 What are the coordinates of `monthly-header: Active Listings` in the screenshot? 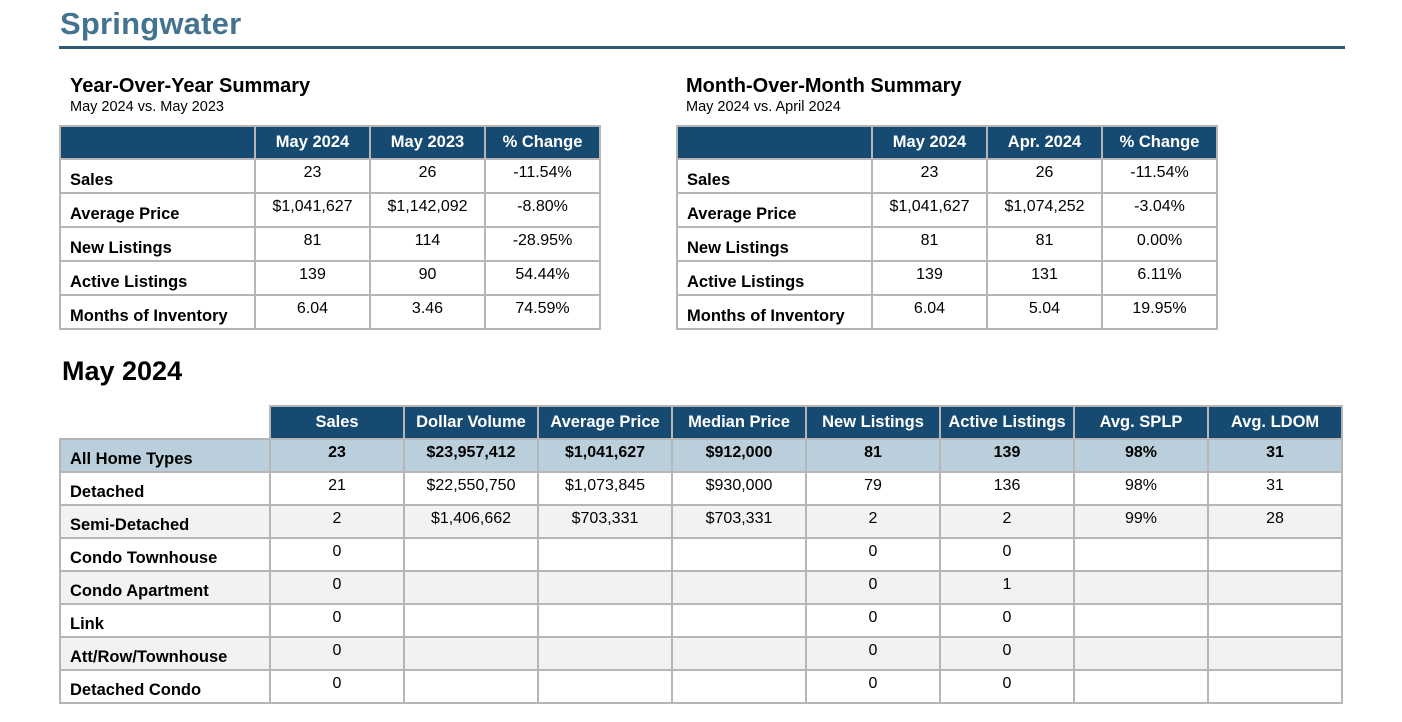 It's located at (1007, 422).